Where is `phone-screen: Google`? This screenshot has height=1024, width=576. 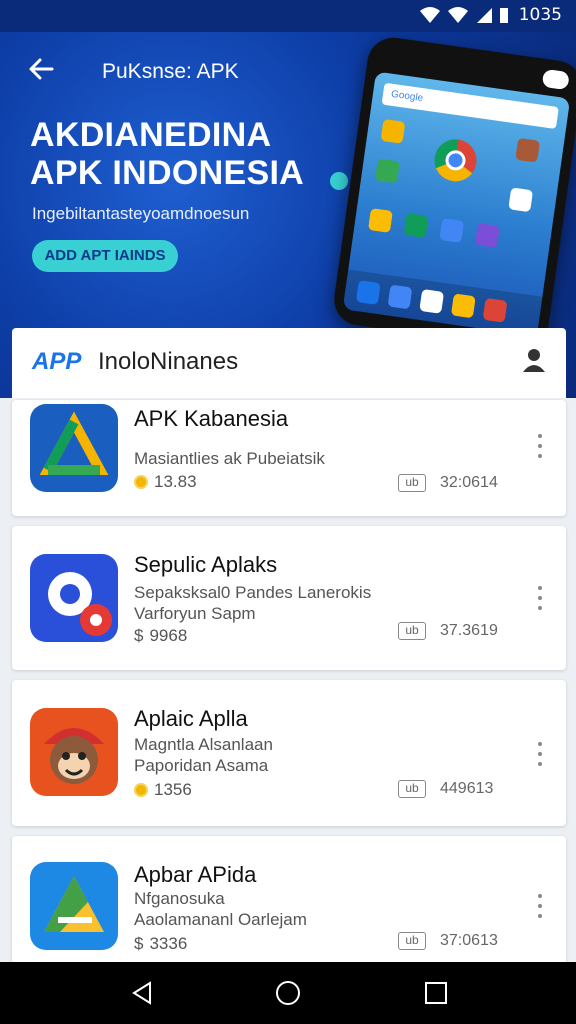 phone-screen: Google is located at coordinates (456, 204).